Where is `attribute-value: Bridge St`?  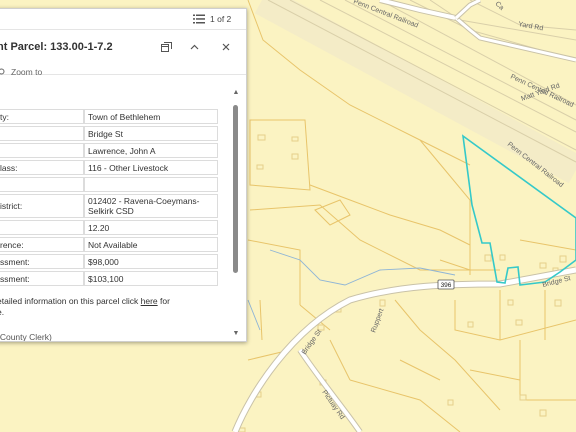
attribute-value: Bridge St is located at coordinates (151, 133).